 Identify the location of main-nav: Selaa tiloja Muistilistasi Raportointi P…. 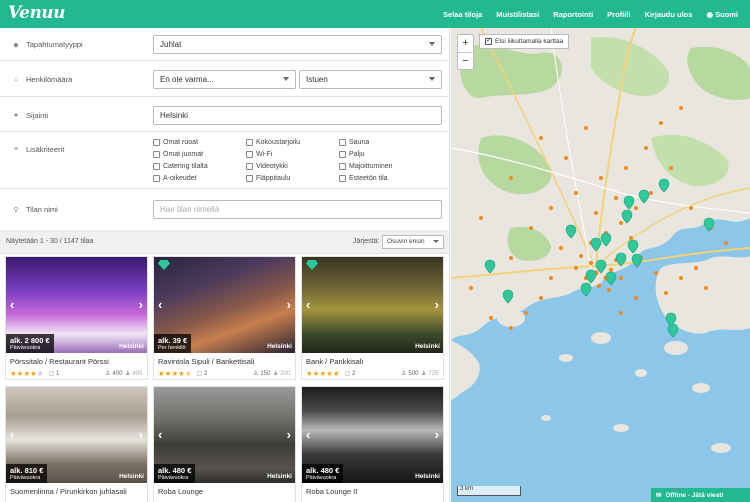
(590, 14).